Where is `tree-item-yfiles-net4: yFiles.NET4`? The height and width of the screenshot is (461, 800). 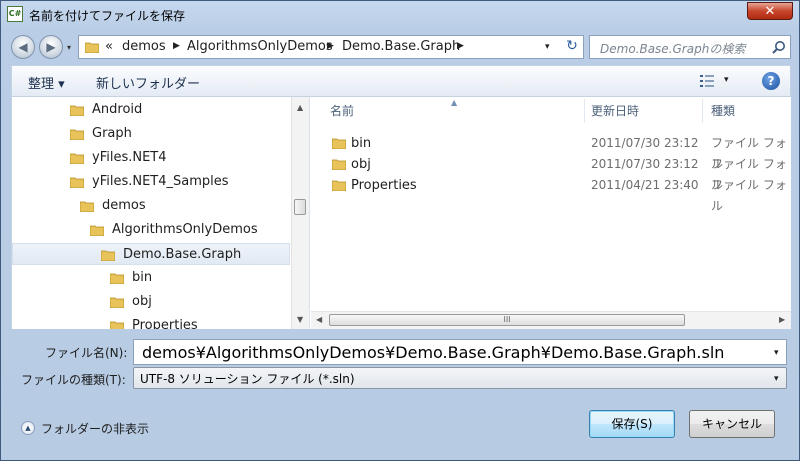
tree-item-yfiles-net4: yFiles.NET4 is located at coordinates (118, 158).